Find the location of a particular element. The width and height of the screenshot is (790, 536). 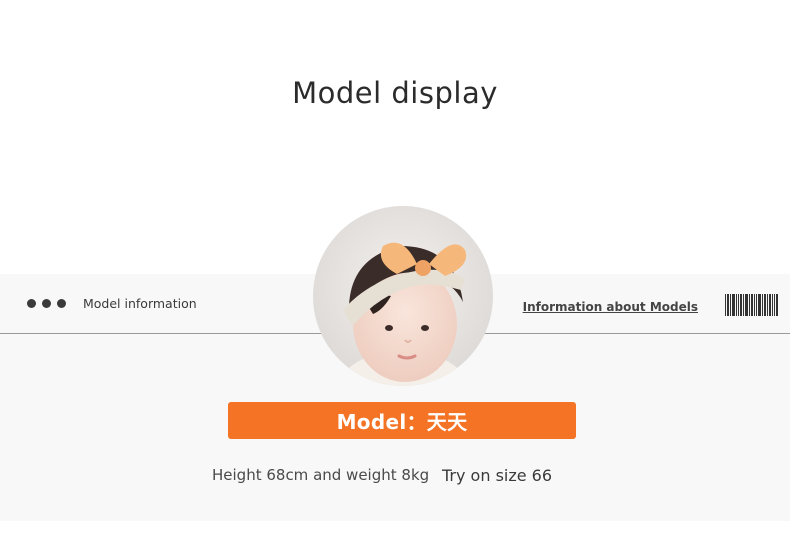

three-dots-icon is located at coordinates (46, 303).